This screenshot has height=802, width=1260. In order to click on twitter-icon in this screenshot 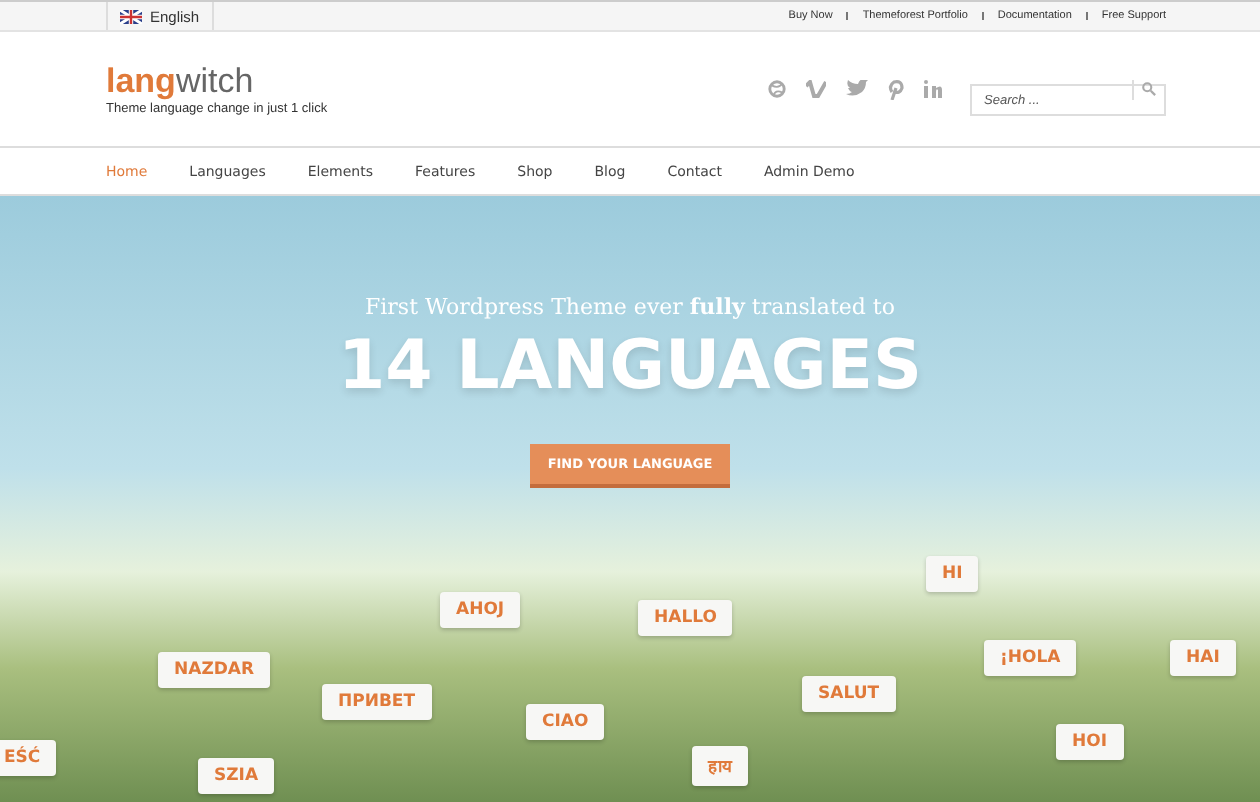, I will do `click(857, 89)`.